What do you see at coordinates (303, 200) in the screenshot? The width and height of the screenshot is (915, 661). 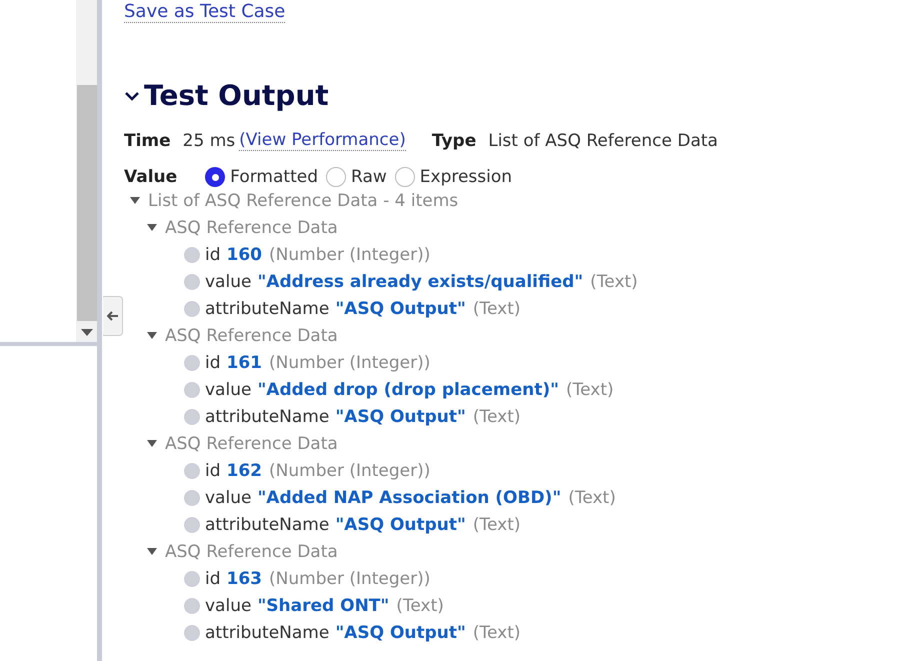 I see `tree-node-label: List of ASQ Reference Data - 4 items` at bounding box center [303, 200].